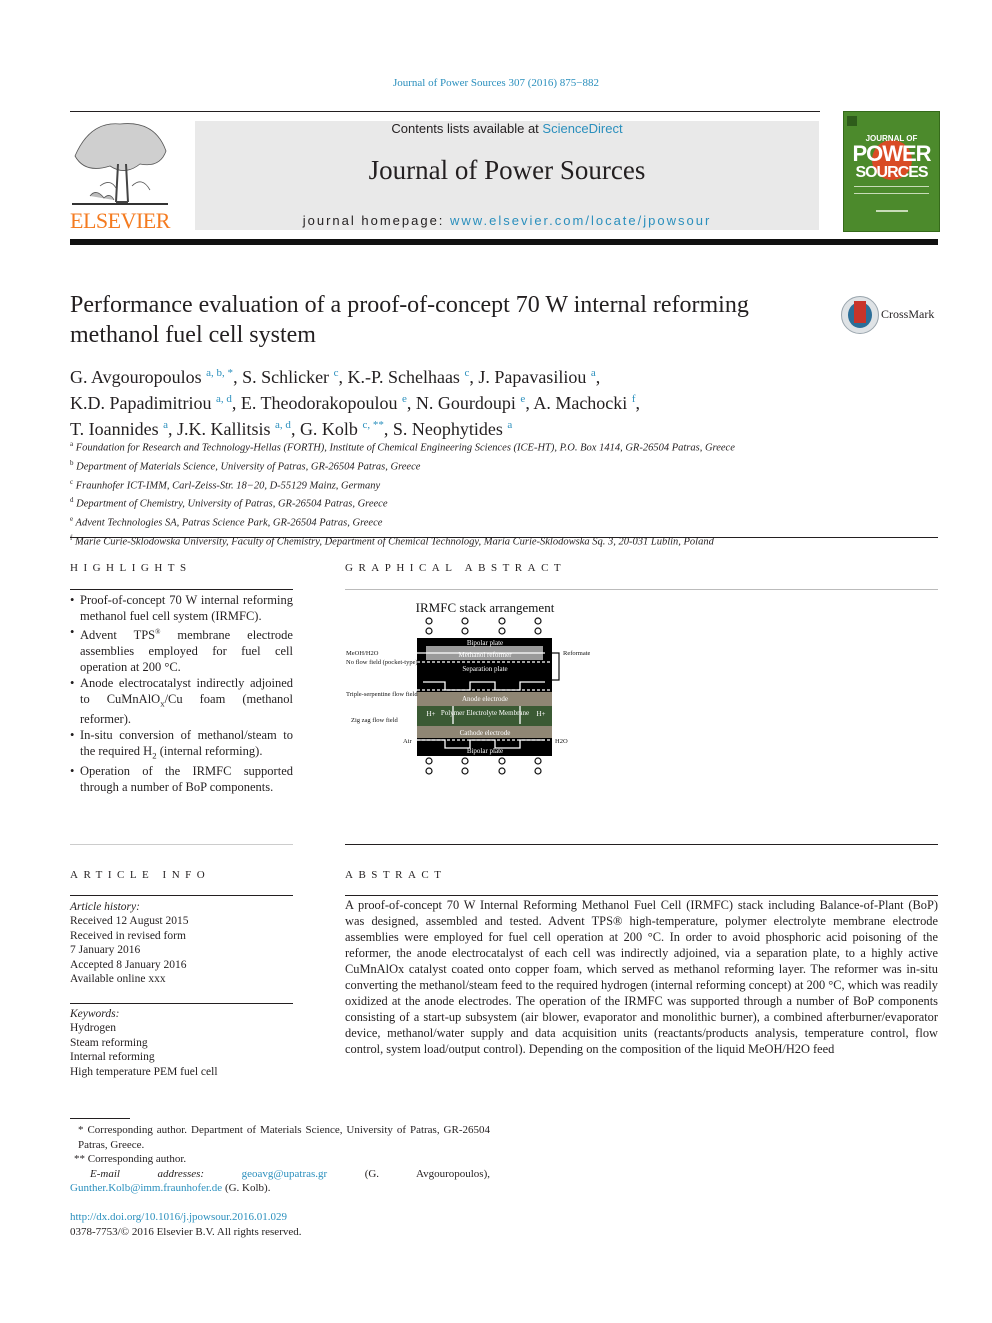 Image resolution: width=992 pixels, height=1323 pixels. What do you see at coordinates (408, 1173) in the screenshot?
I see `email-owner: (G. Avgouropoulos),` at bounding box center [408, 1173].